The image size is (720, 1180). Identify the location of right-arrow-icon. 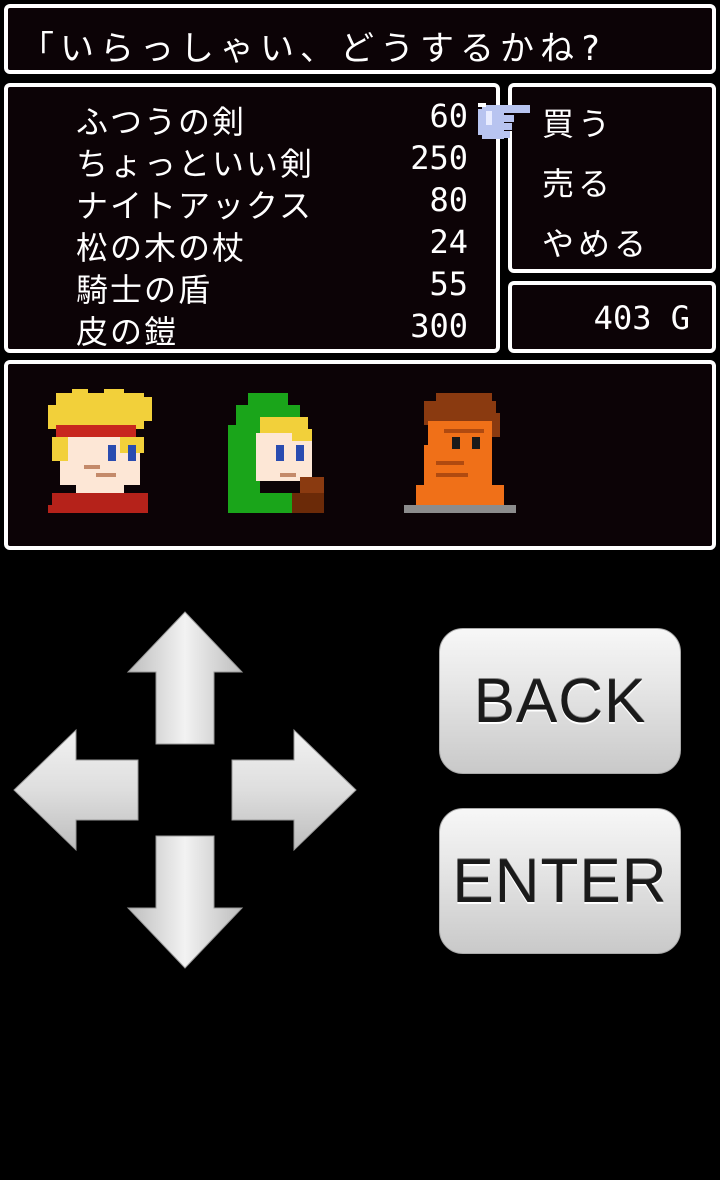
(294, 790).